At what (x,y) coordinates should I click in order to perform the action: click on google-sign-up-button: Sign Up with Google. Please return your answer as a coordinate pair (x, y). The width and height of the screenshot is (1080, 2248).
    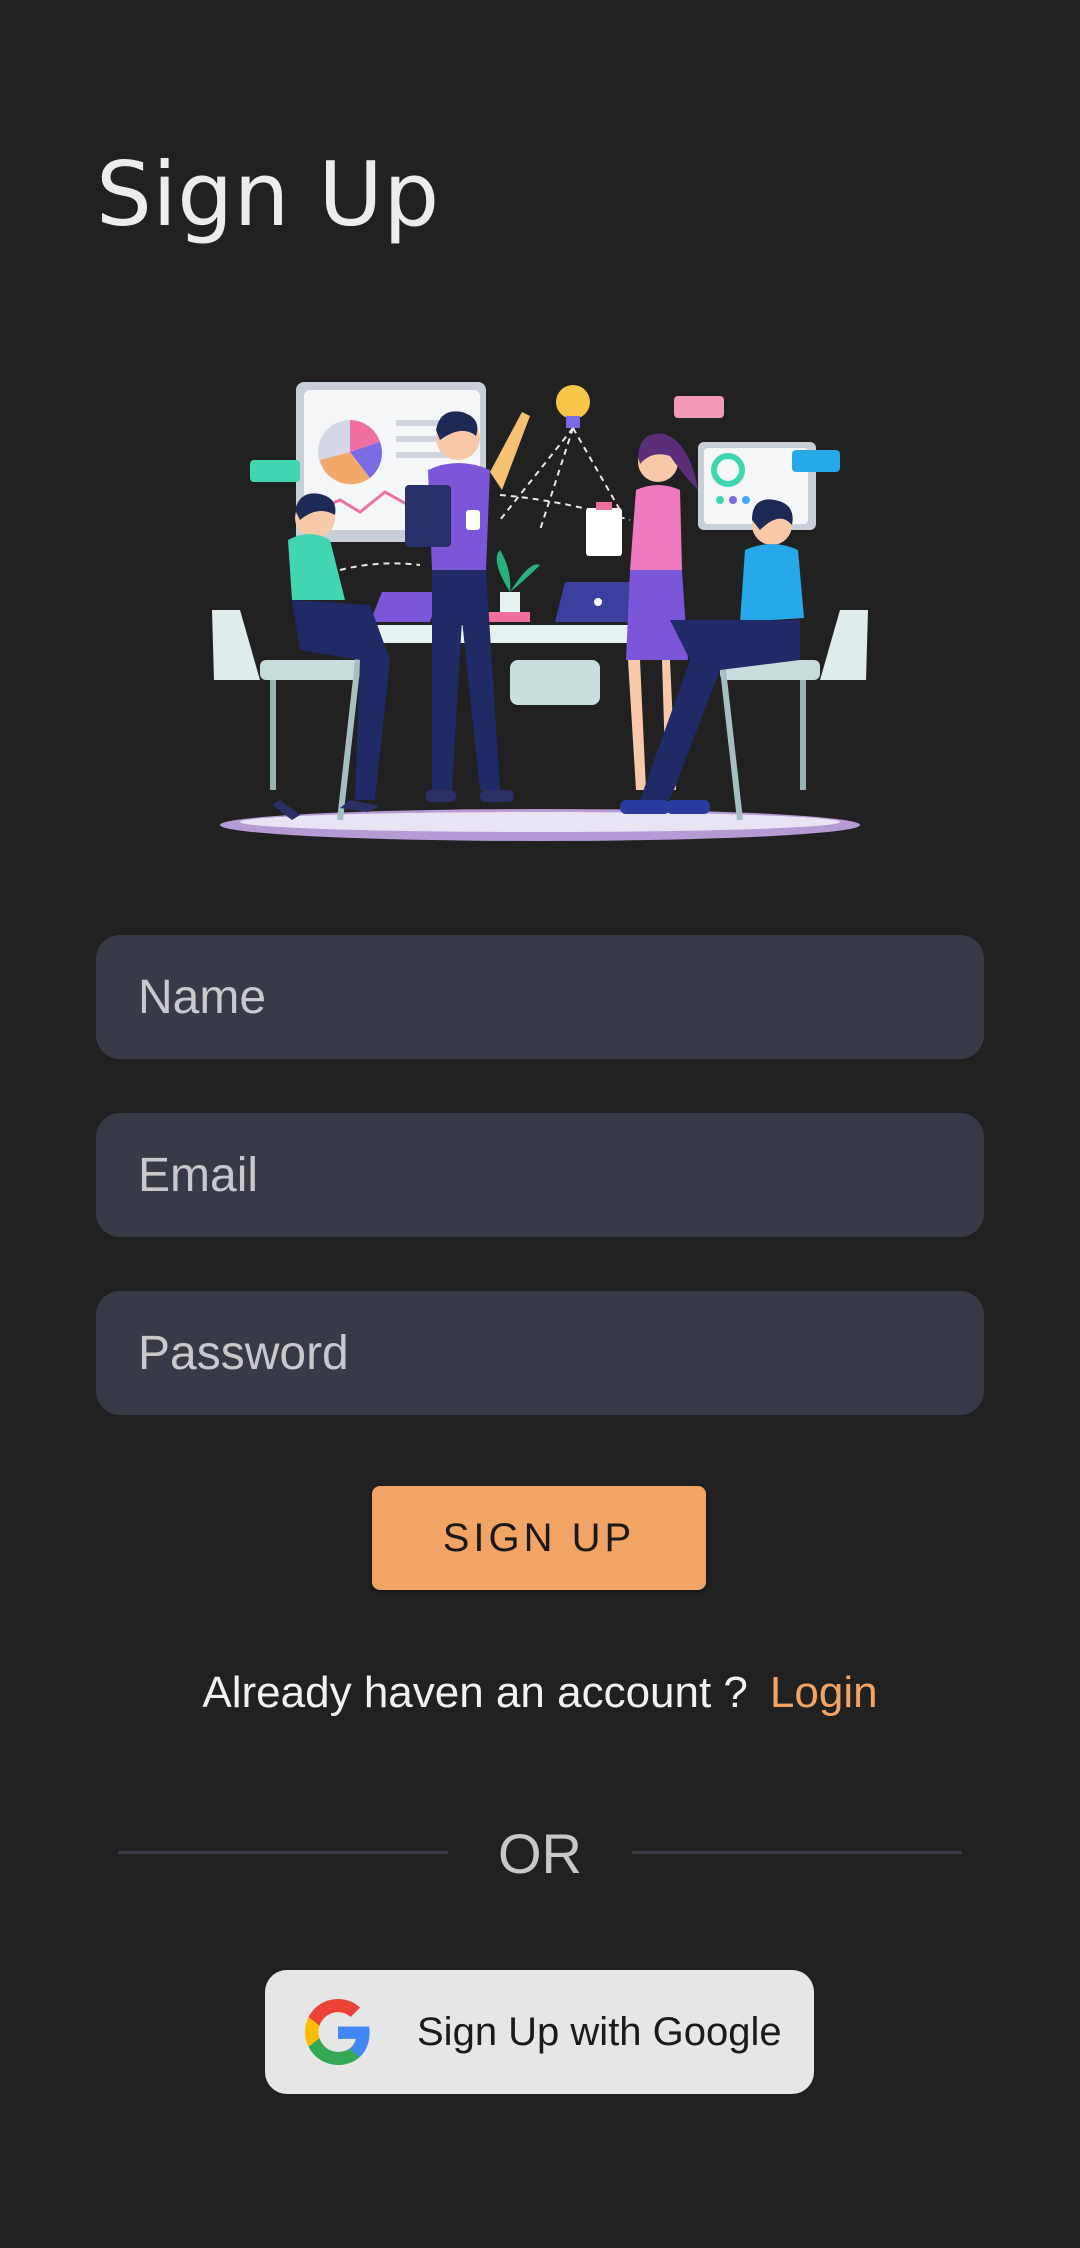
    Looking at the image, I should click on (539, 2032).